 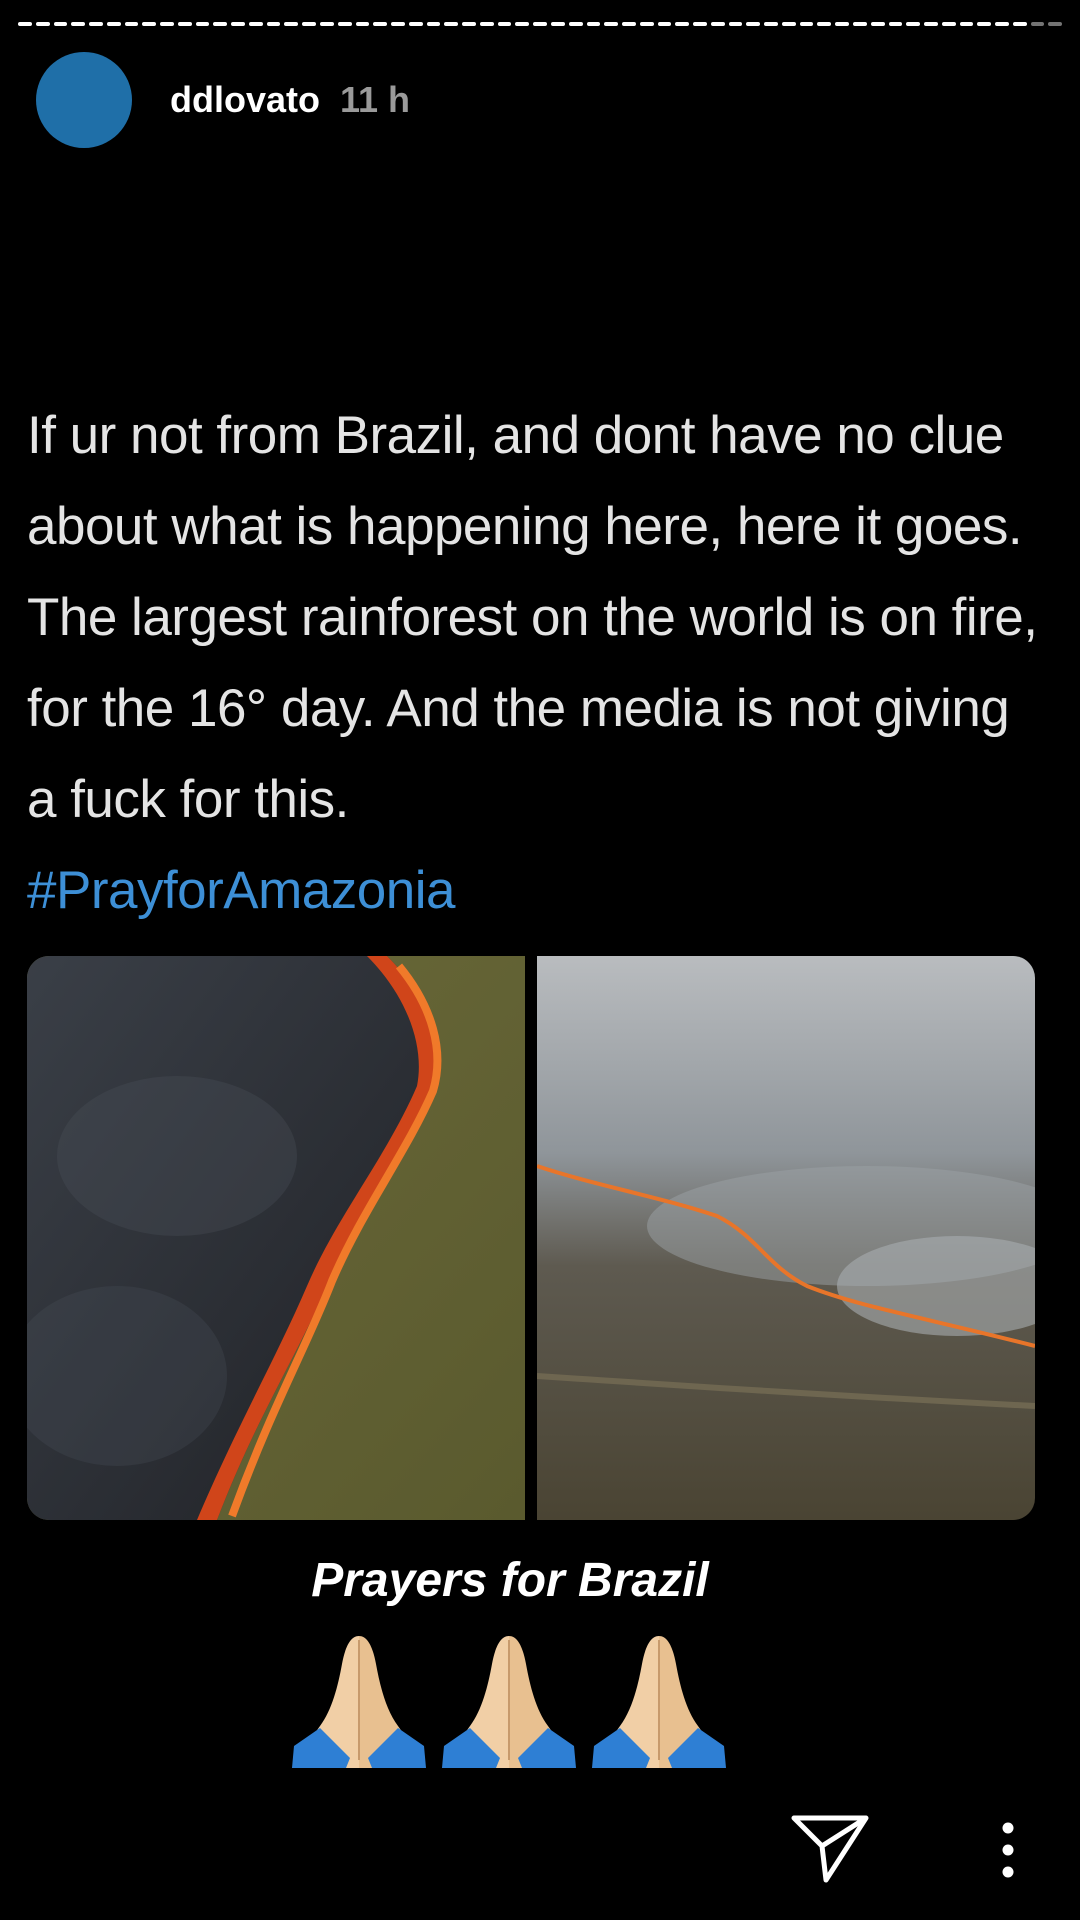 I want to click on praying-hands-emoji-row, so click(x=510, y=1698).